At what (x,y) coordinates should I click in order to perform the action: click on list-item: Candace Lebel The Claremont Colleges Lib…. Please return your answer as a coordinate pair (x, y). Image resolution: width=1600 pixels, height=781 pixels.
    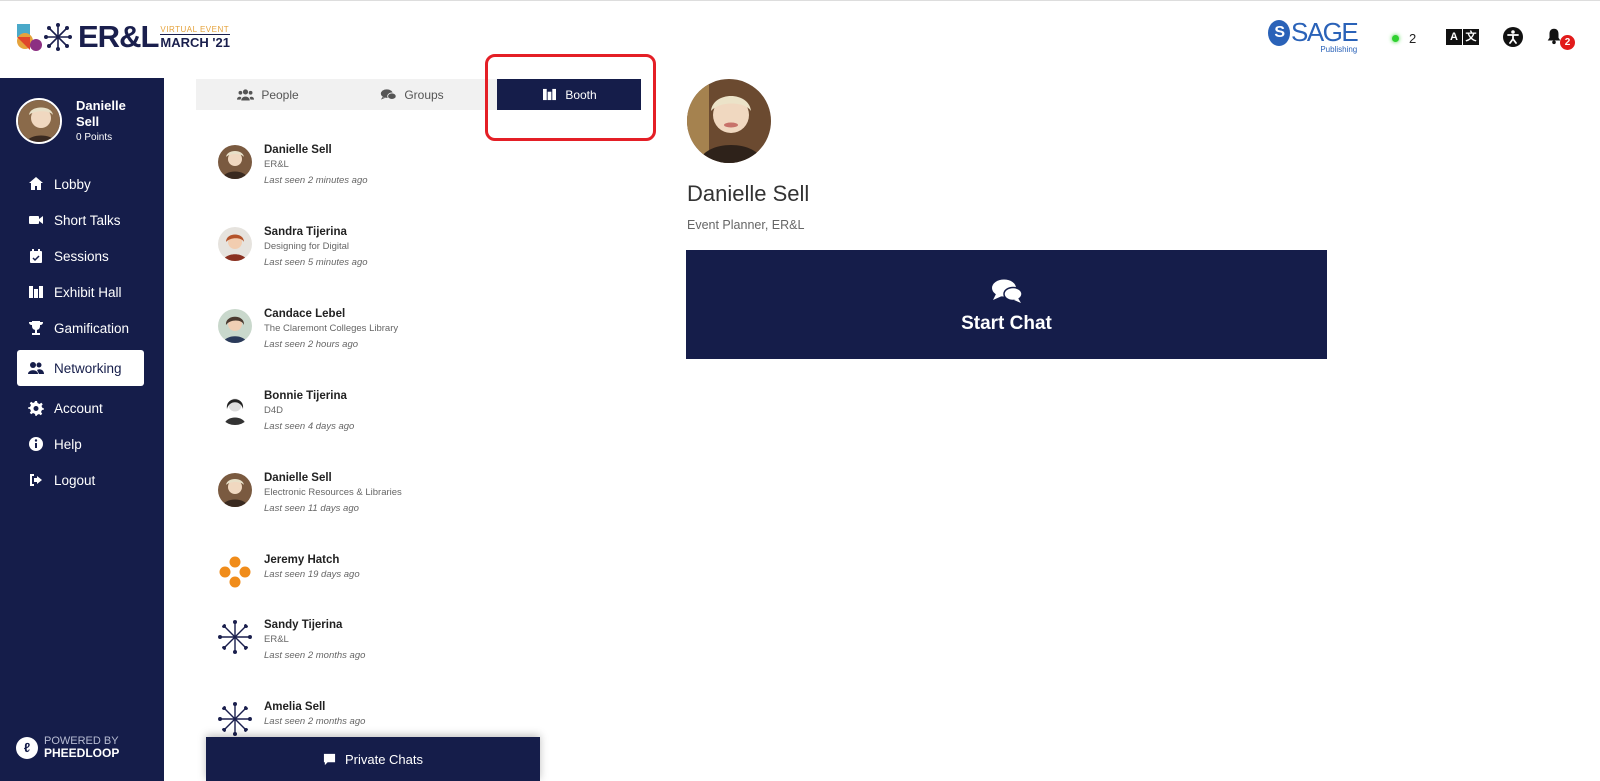
    Looking at the image, I should click on (428, 334).